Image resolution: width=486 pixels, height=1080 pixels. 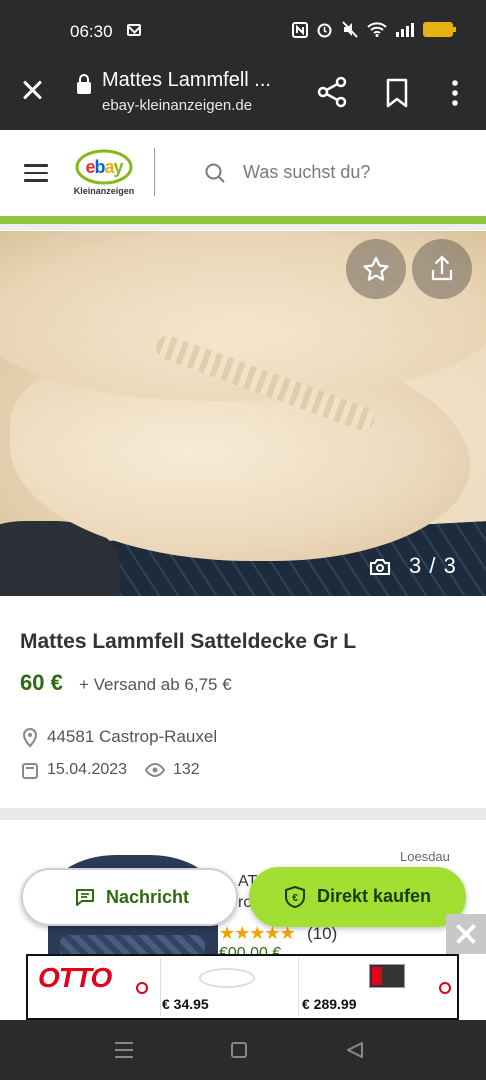 What do you see at coordinates (215, 173) in the screenshot?
I see `search-icon` at bounding box center [215, 173].